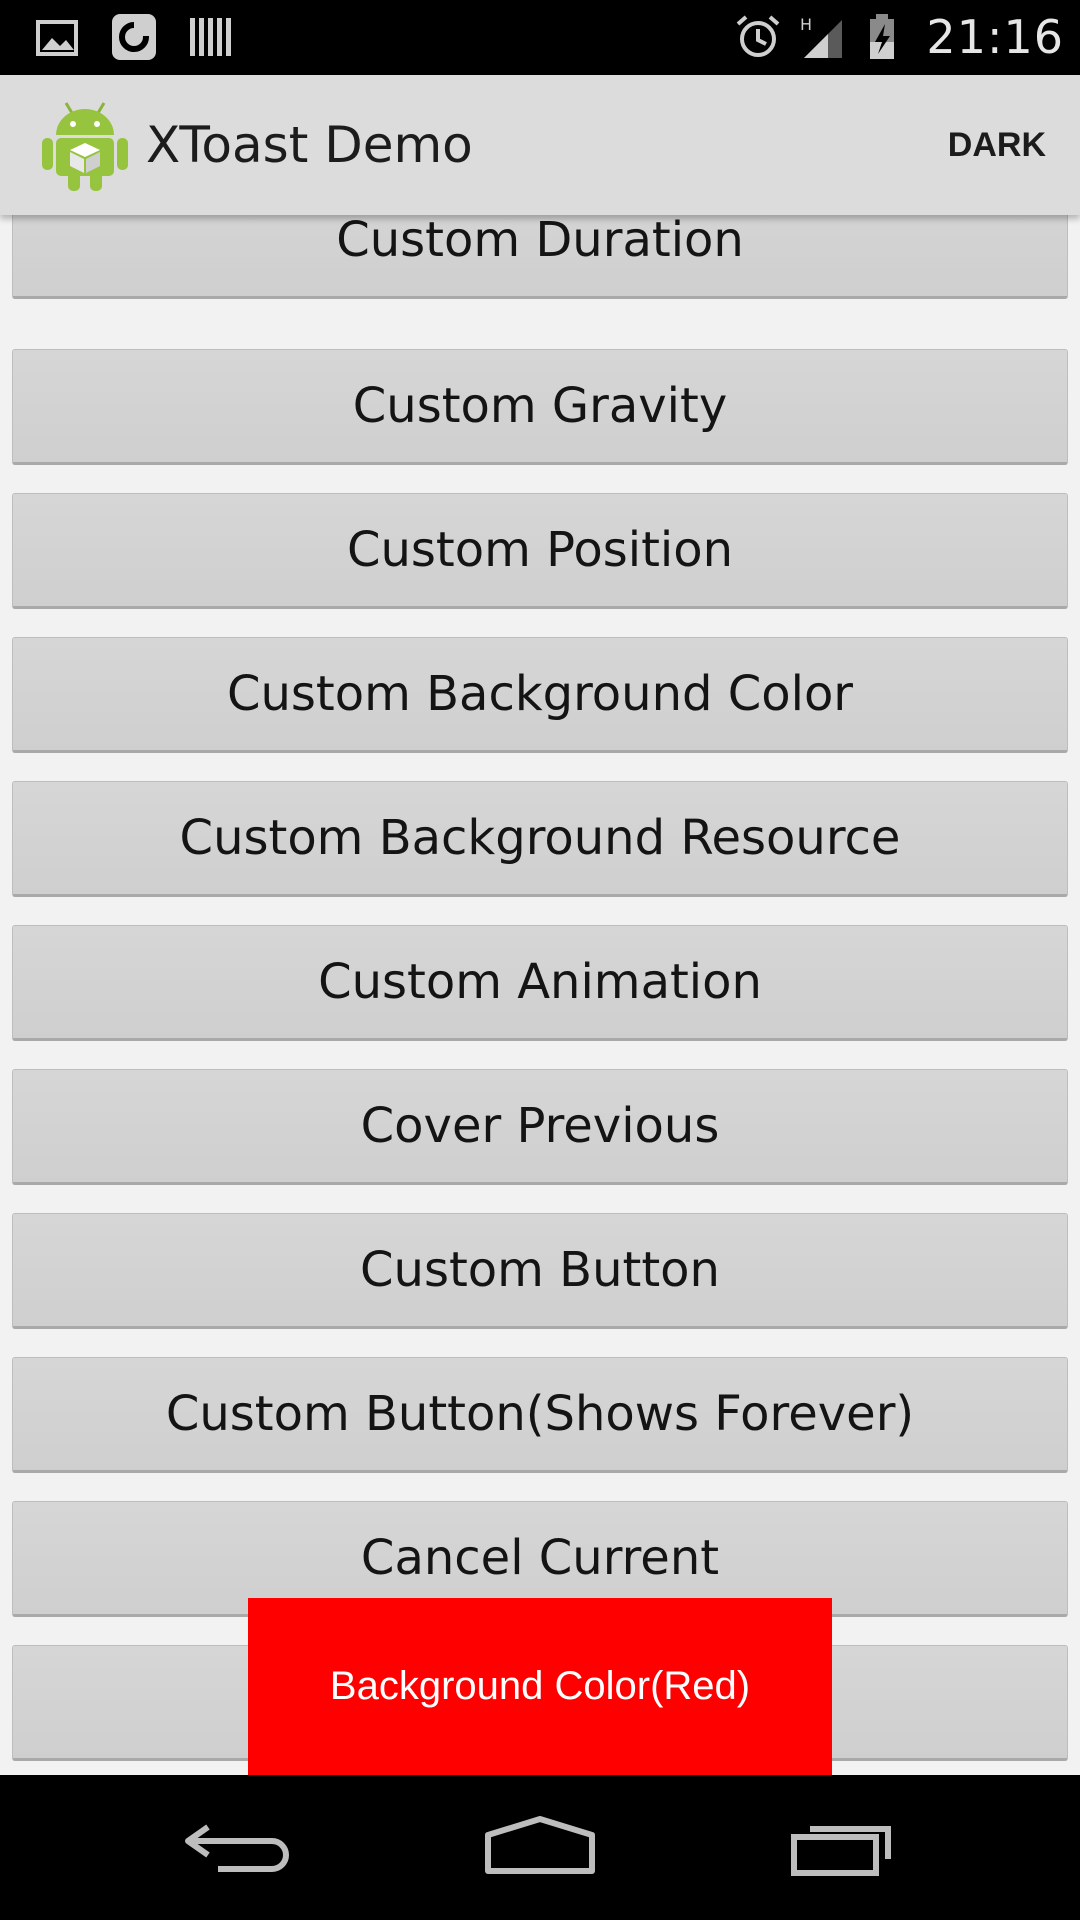 Image resolution: width=1080 pixels, height=1920 pixels. What do you see at coordinates (821, 36) in the screenshot?
I see `signal-icon: H` at bounding box center [821, 36].